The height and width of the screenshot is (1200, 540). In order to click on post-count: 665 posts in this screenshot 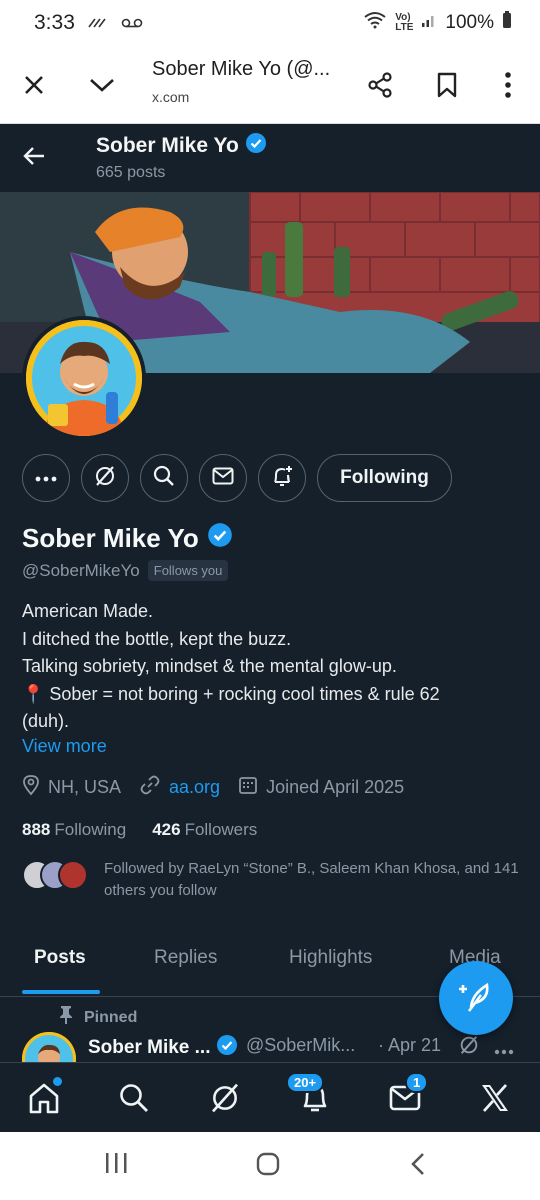, I will do `click(131, 172)`.